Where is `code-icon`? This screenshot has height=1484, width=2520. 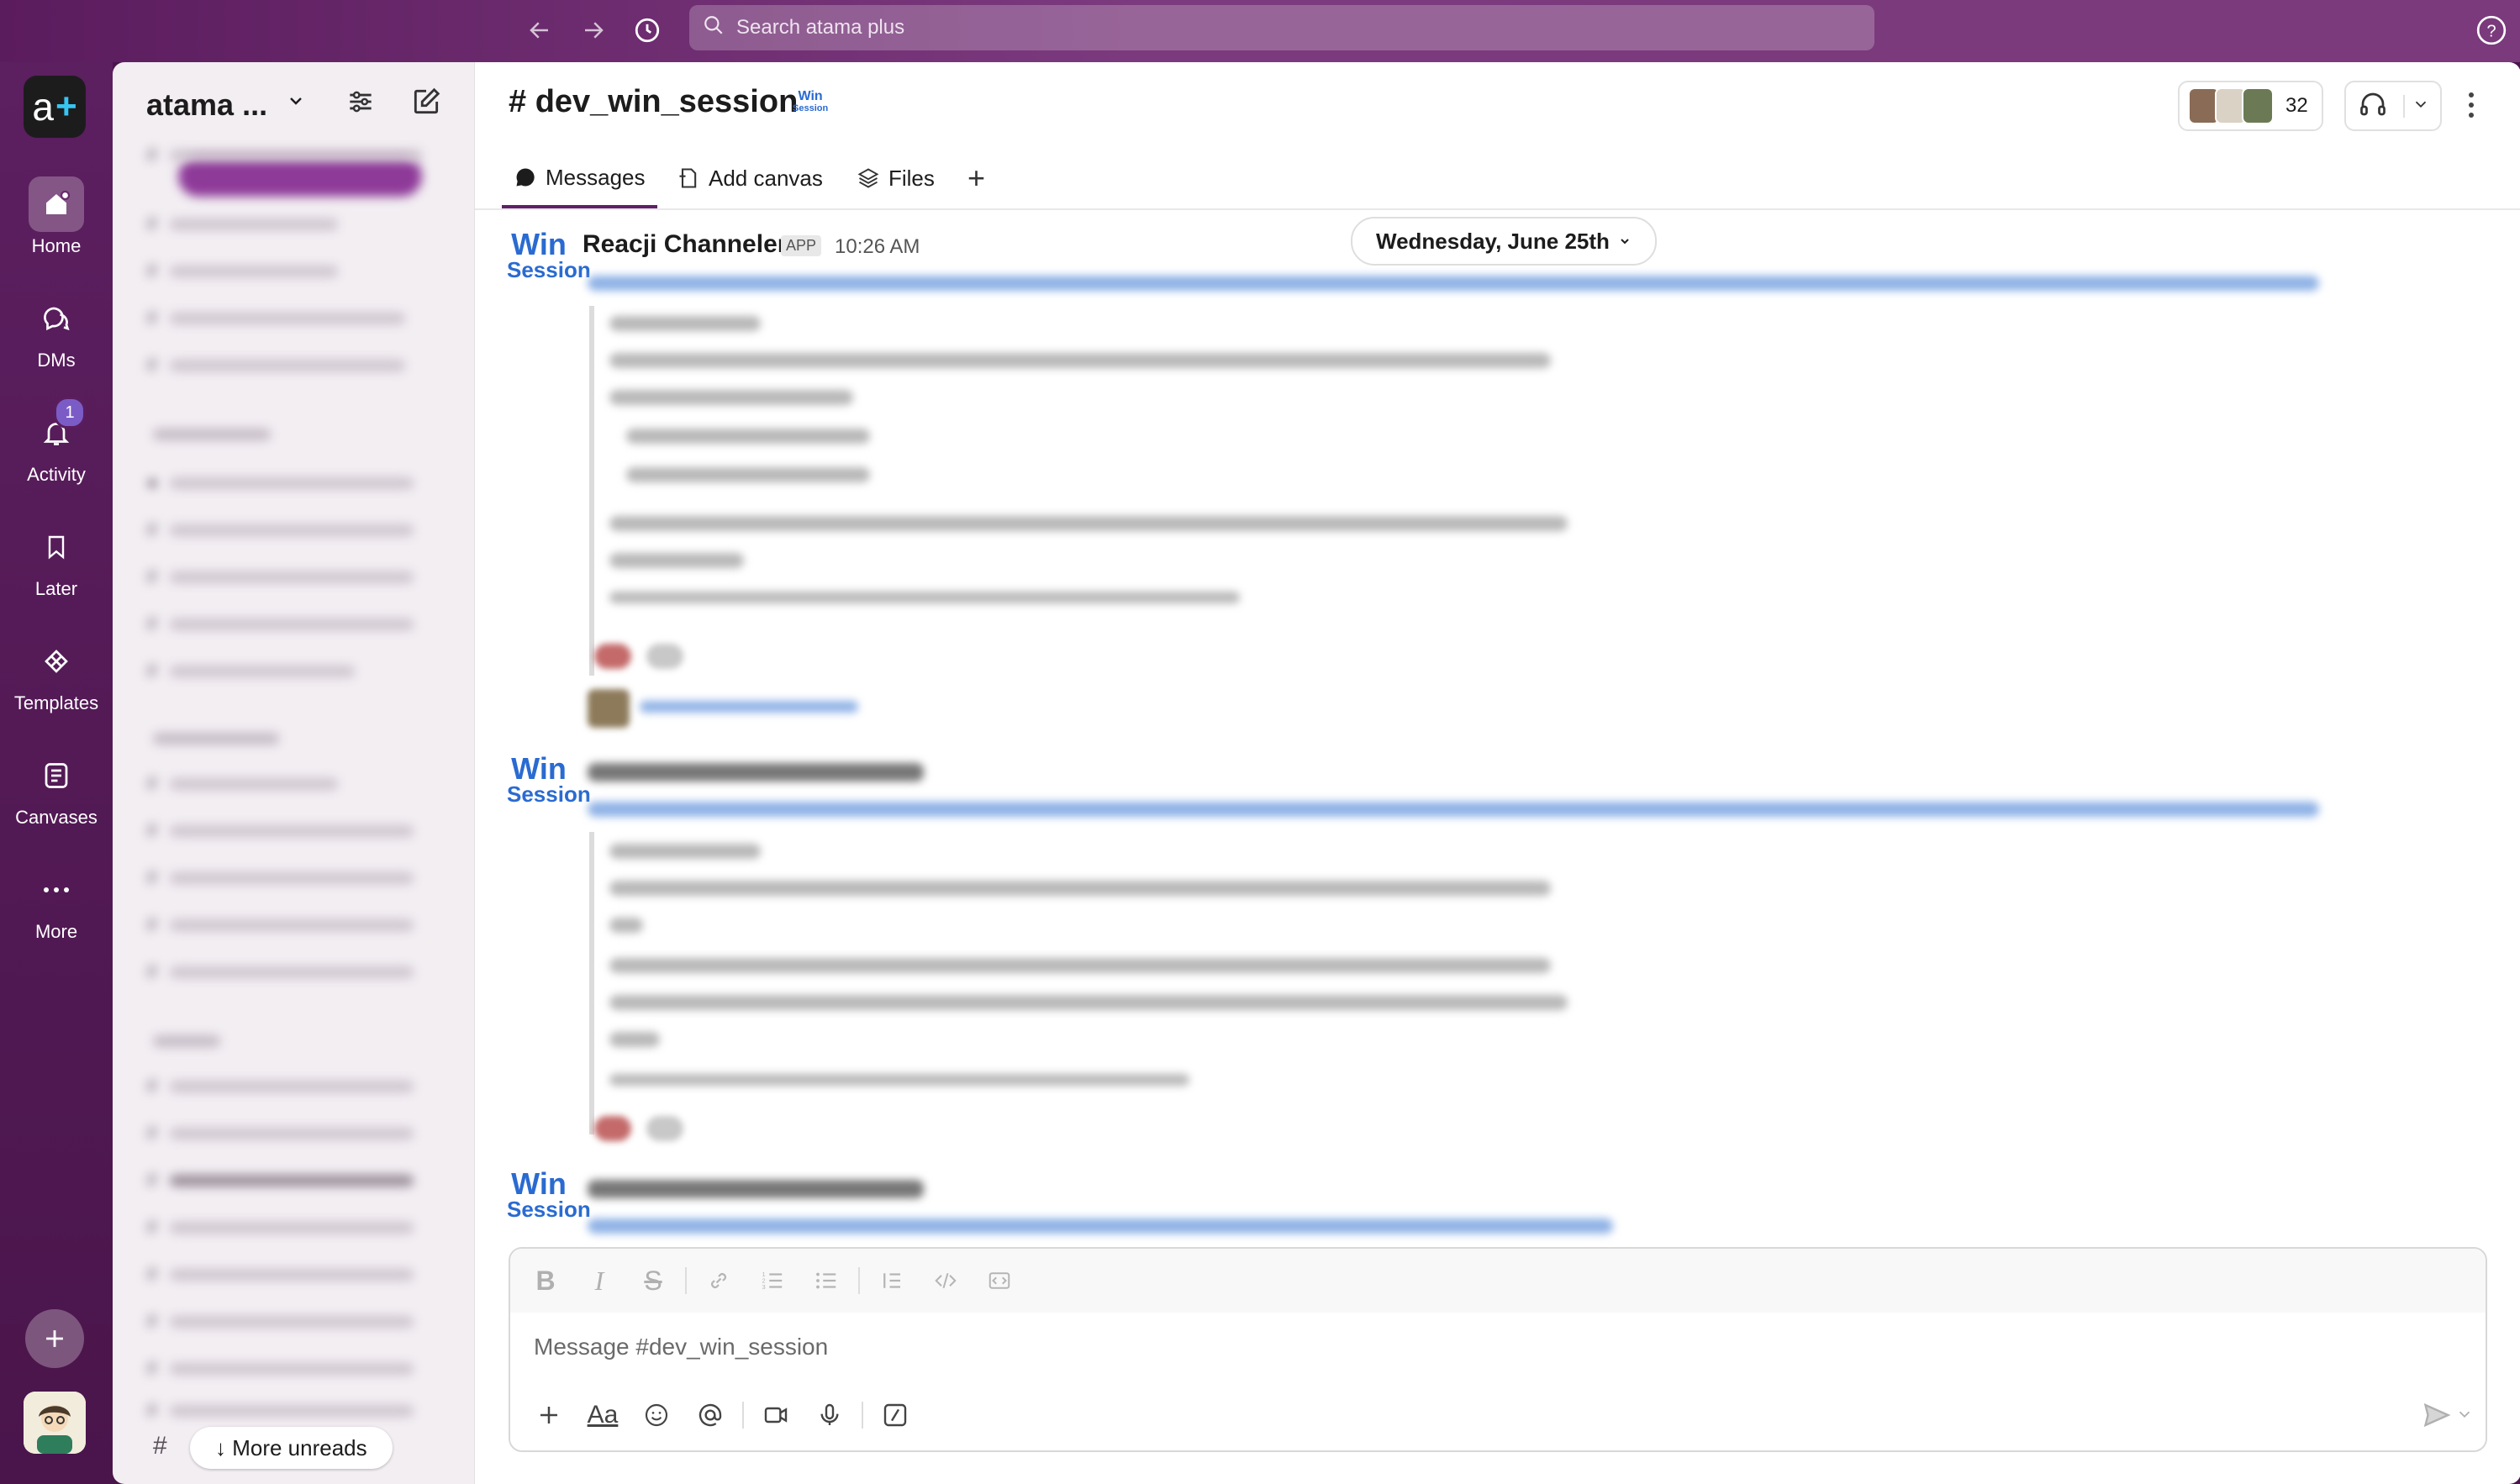
code-icon is located at coordinates (946, 1280).